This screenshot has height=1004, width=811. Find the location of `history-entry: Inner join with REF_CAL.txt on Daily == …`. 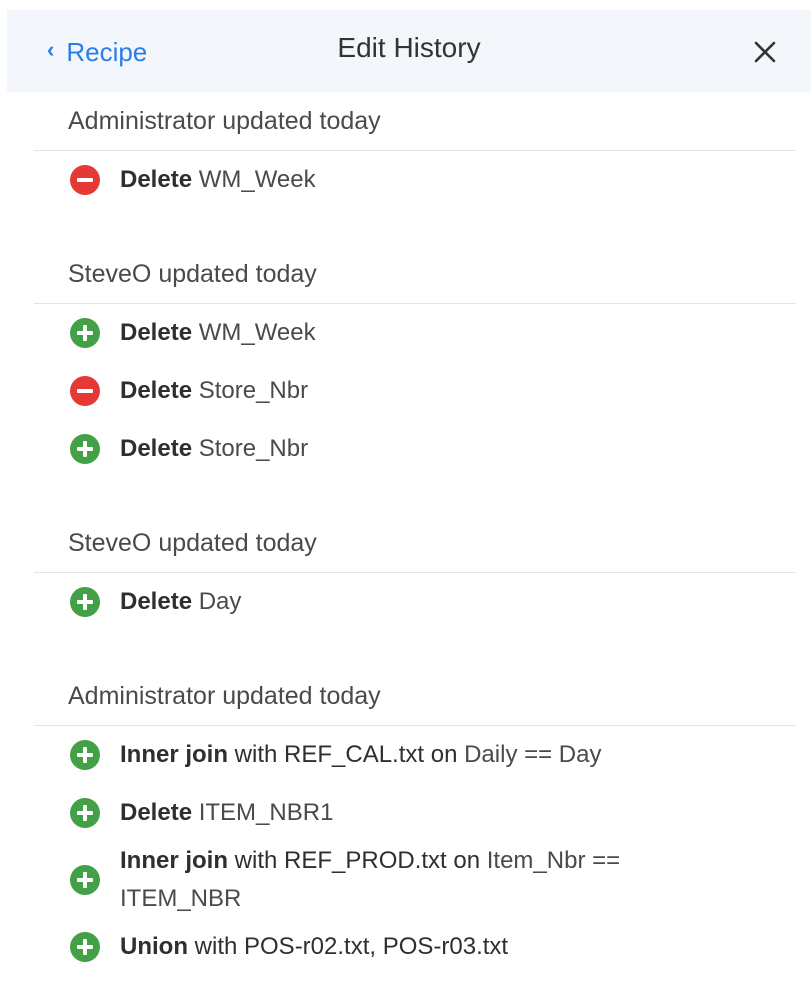

history-entry: Inner join with REF_CAL.txt on Daily == … is located at coordinates (439, 755).